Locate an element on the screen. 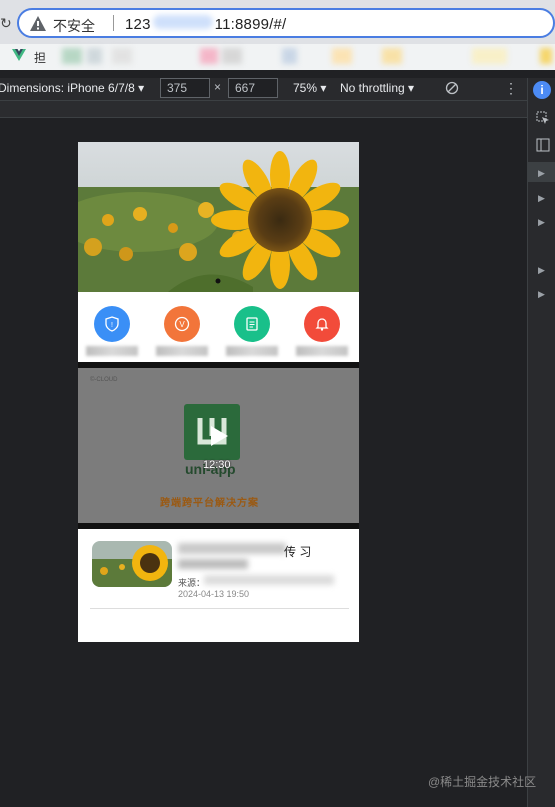 The width and height of the screenshot is (555, 807). cloud-label: ©-CLOUD is located at coordinates (104, 380).